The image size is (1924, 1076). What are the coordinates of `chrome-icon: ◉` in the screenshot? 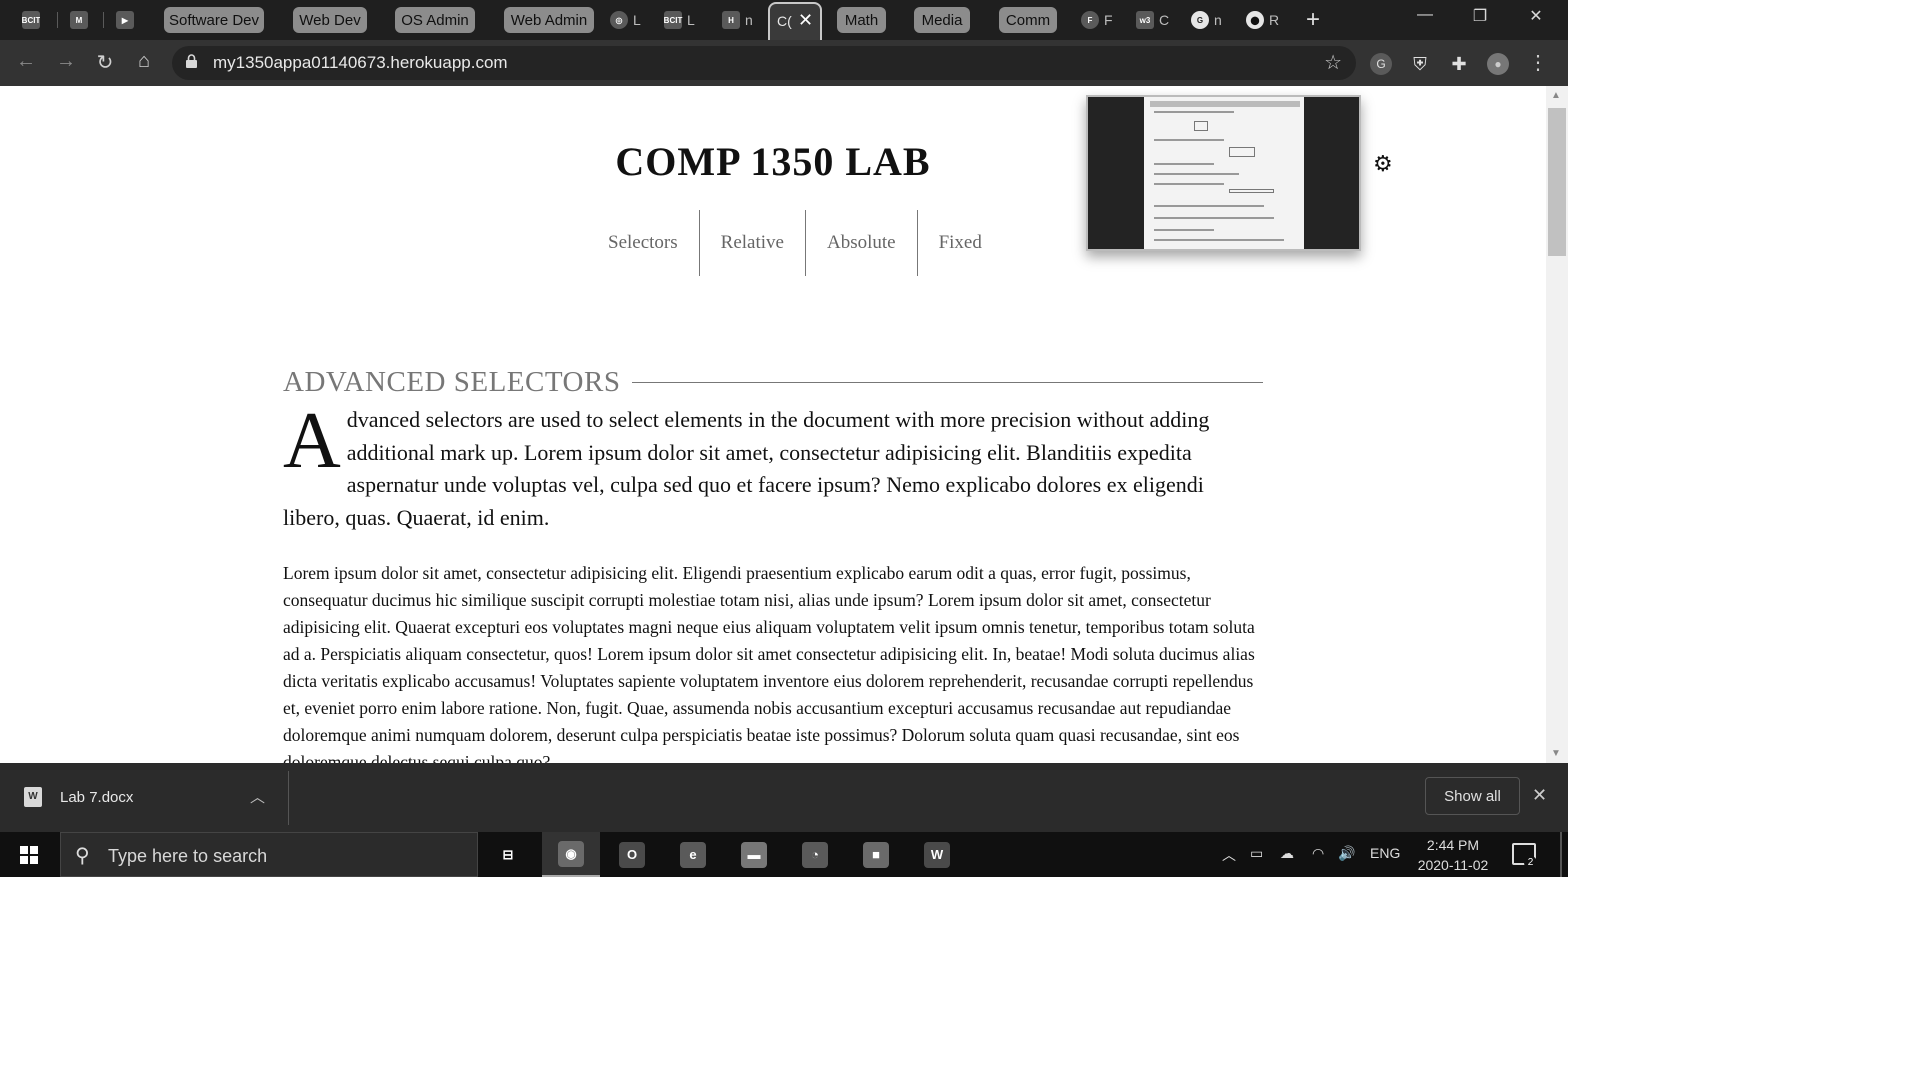 It's located at (571, 853).